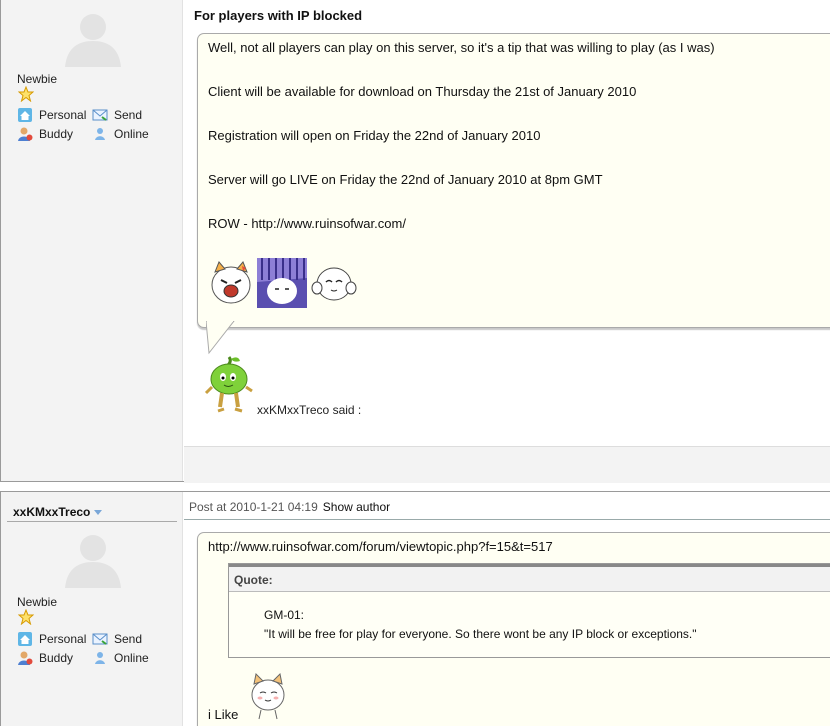 This screenshot has width=830, height=726. Describe the element at coordinates (334, 284) in the screenshot. I see `shy-emoticon-icon` at that location.